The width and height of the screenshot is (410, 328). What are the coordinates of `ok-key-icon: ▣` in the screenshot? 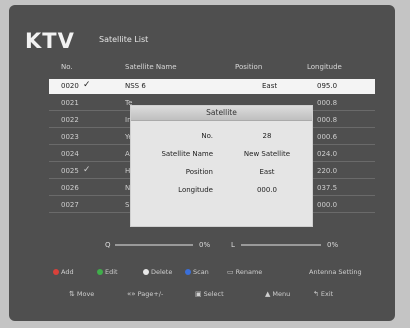 It's located at (198, 294).